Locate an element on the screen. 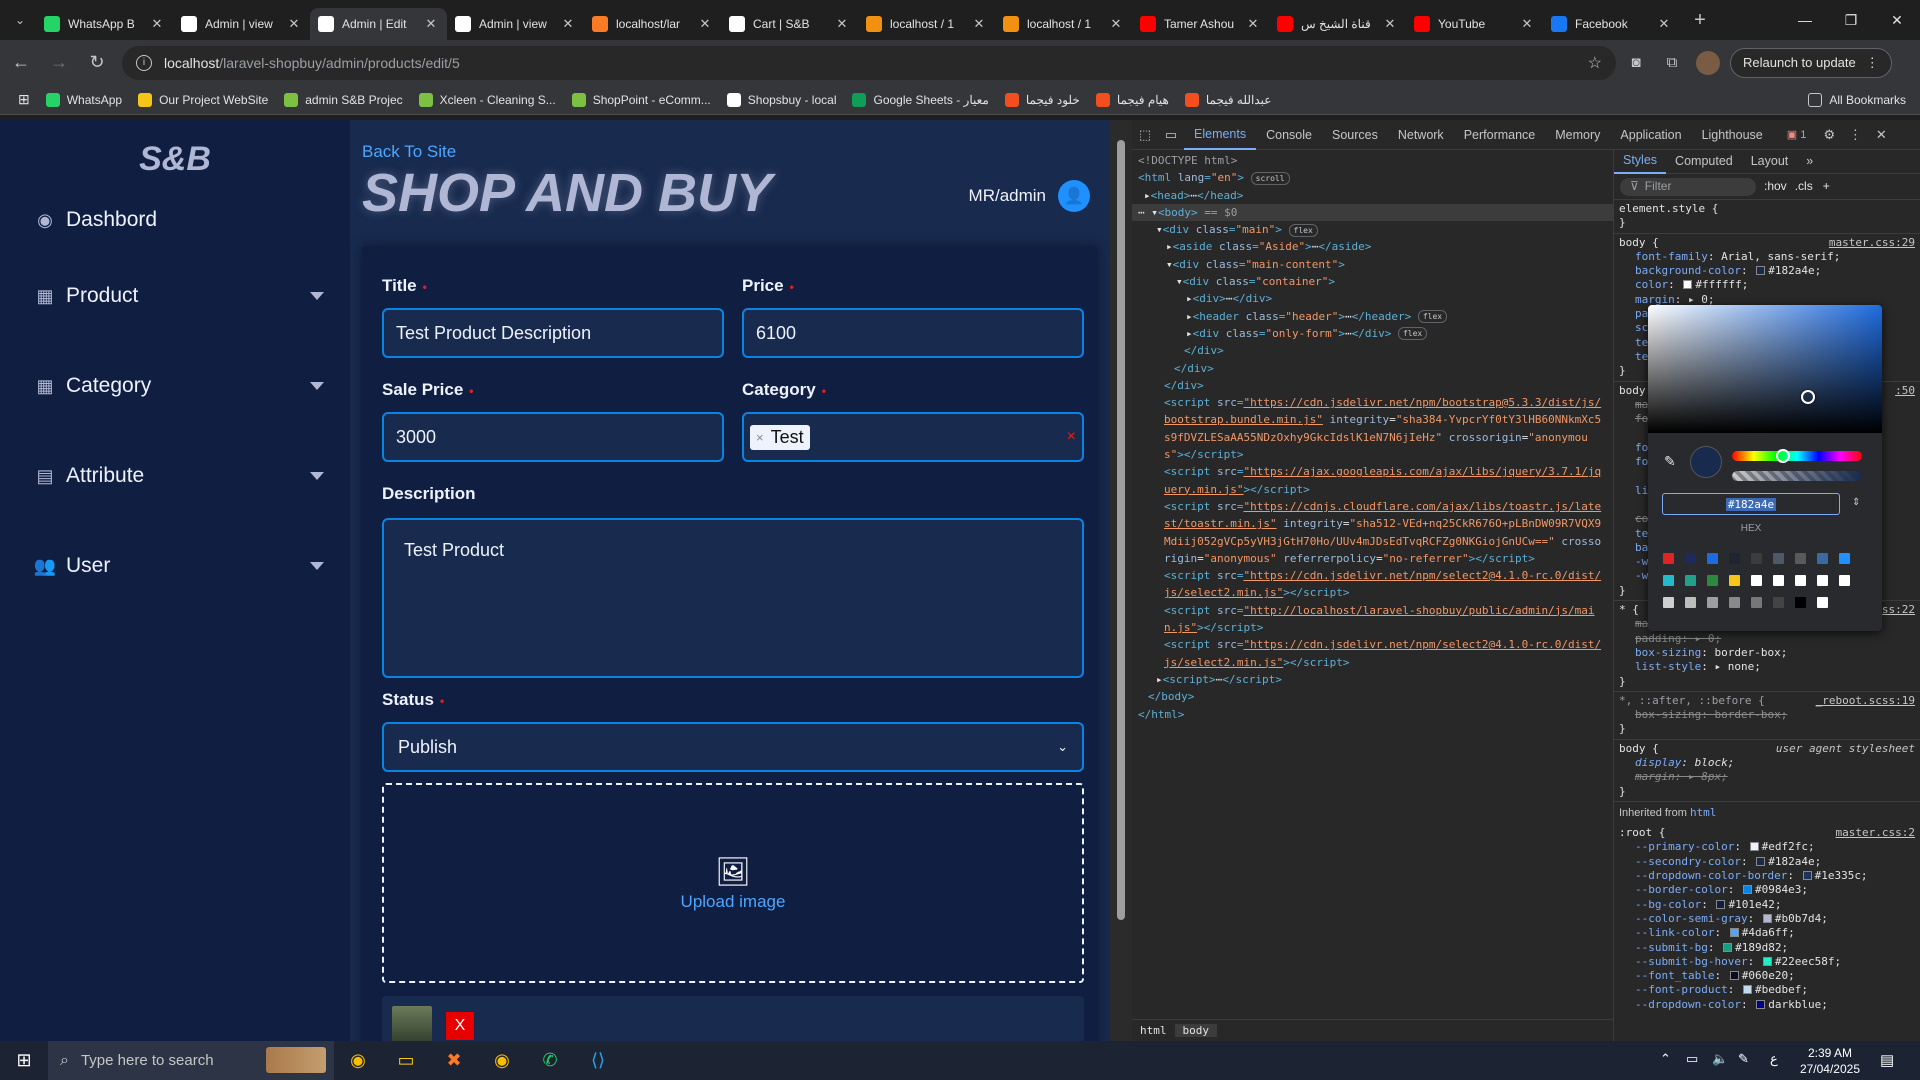  sidebar-item-user: 👥 User is located at coordinates (179, 566).